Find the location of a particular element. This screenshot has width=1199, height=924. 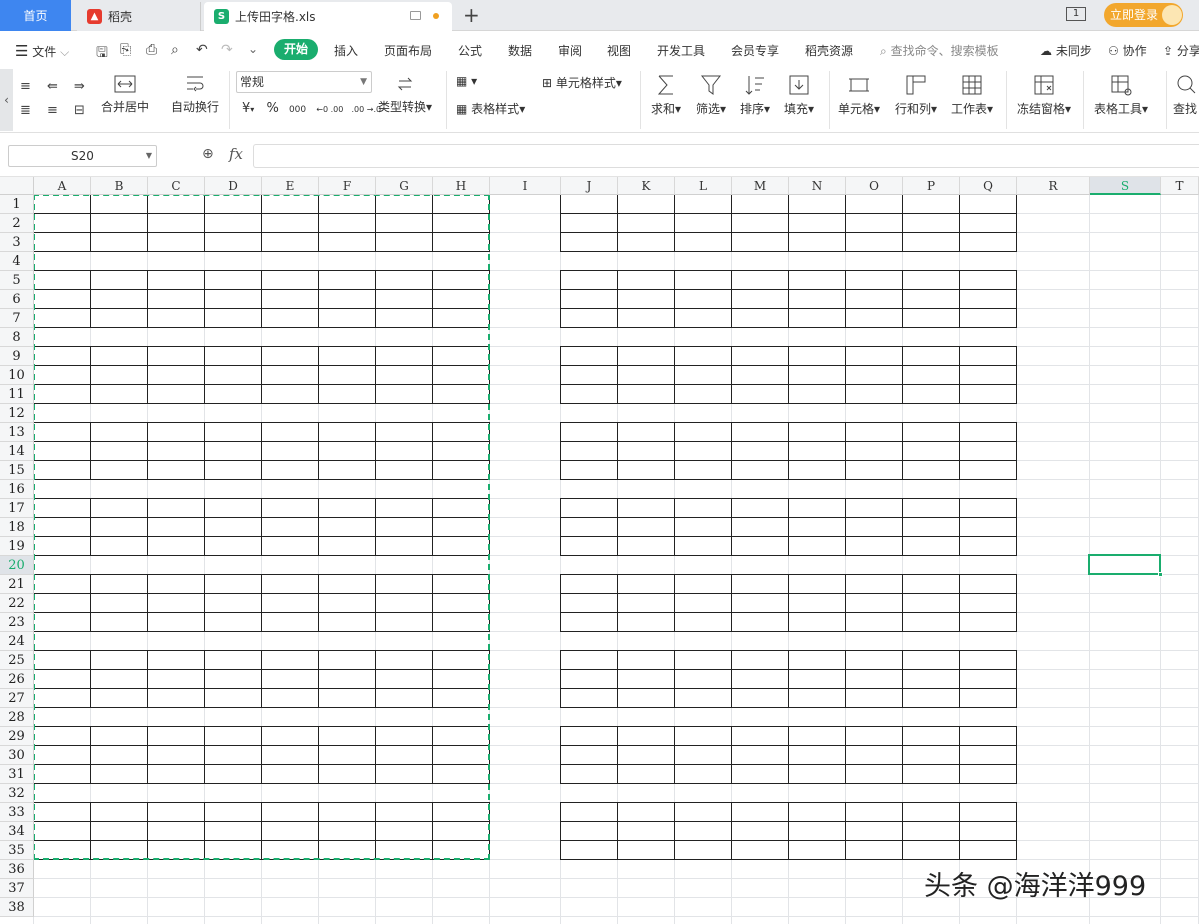

tab-daoke-resources: 稻壳资源 is located at coordinates (829, 50).